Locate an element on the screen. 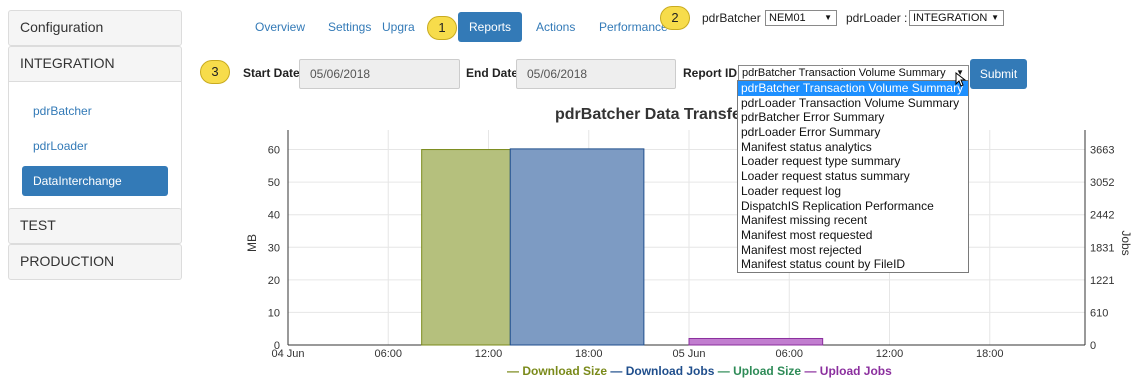 The height and width of the screenshot is (379, 1131). y-tick-label: 30 is located at coordinates (274, 248).